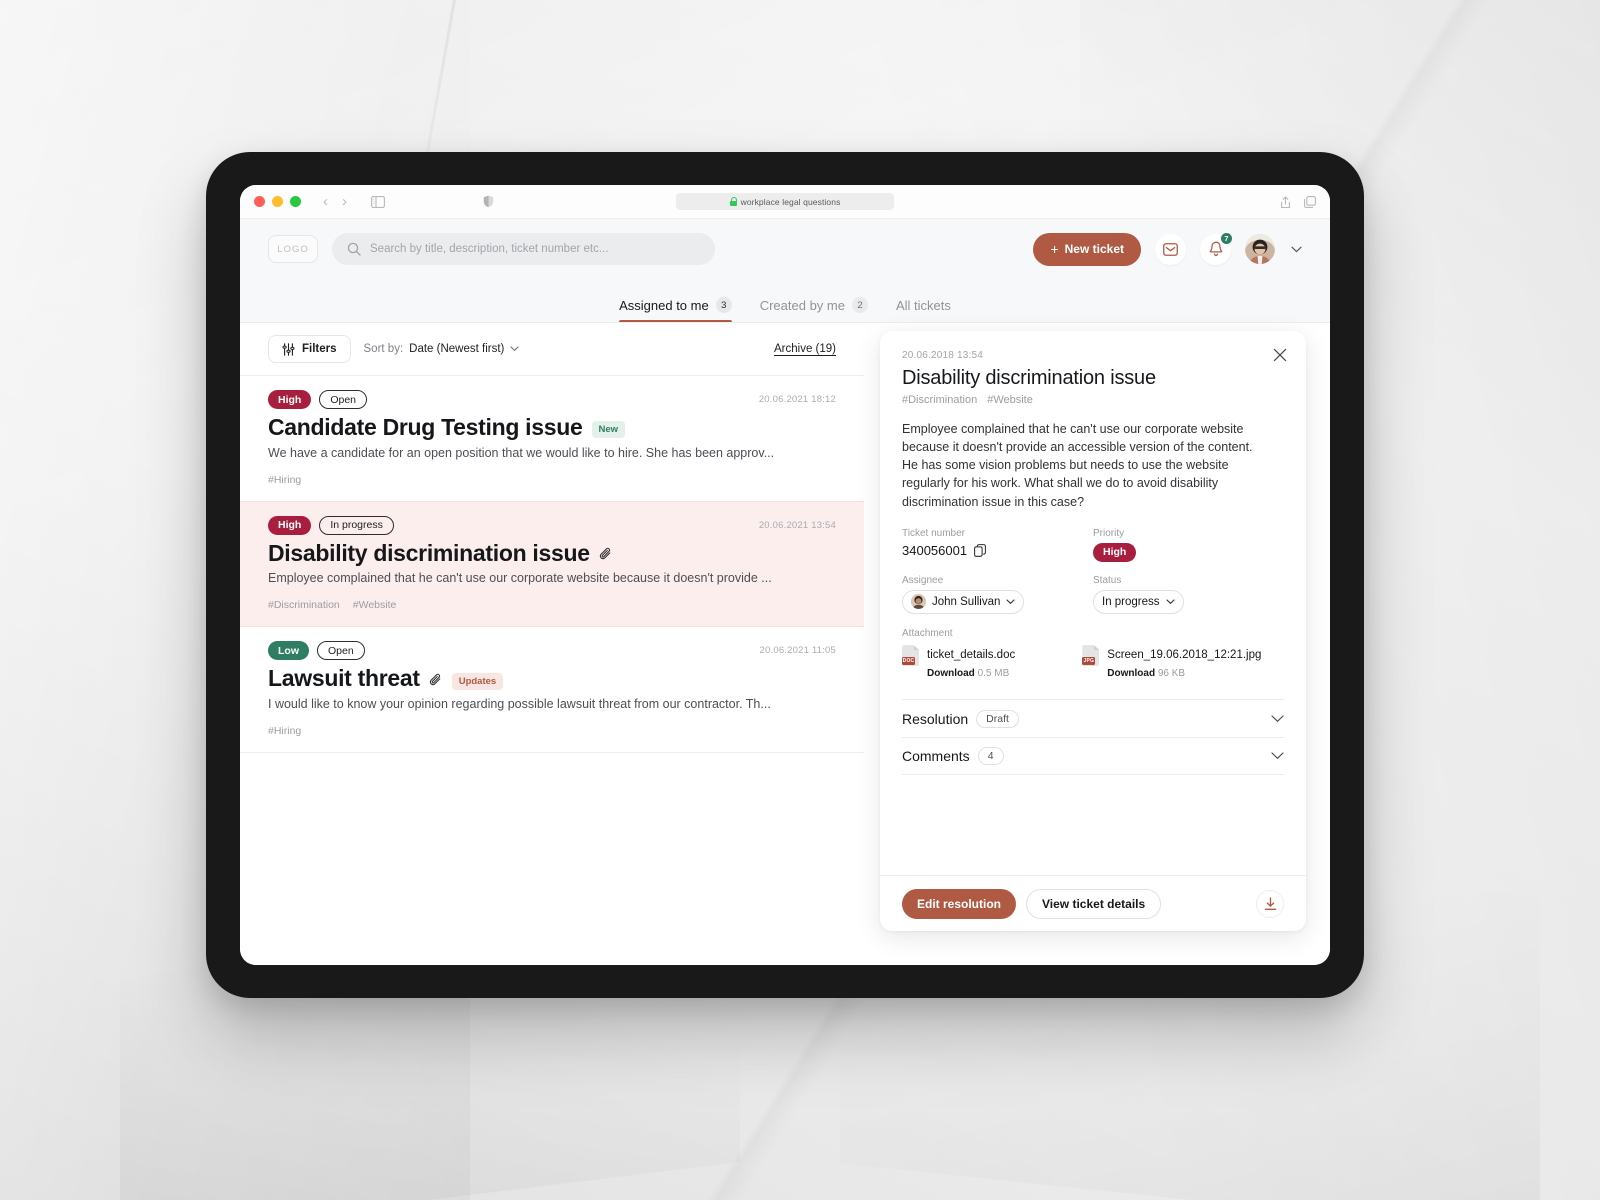 The width and height of the screenshot is (1600, 1200). I want to click on tab-label: Assigned to me, so click(664, 305).